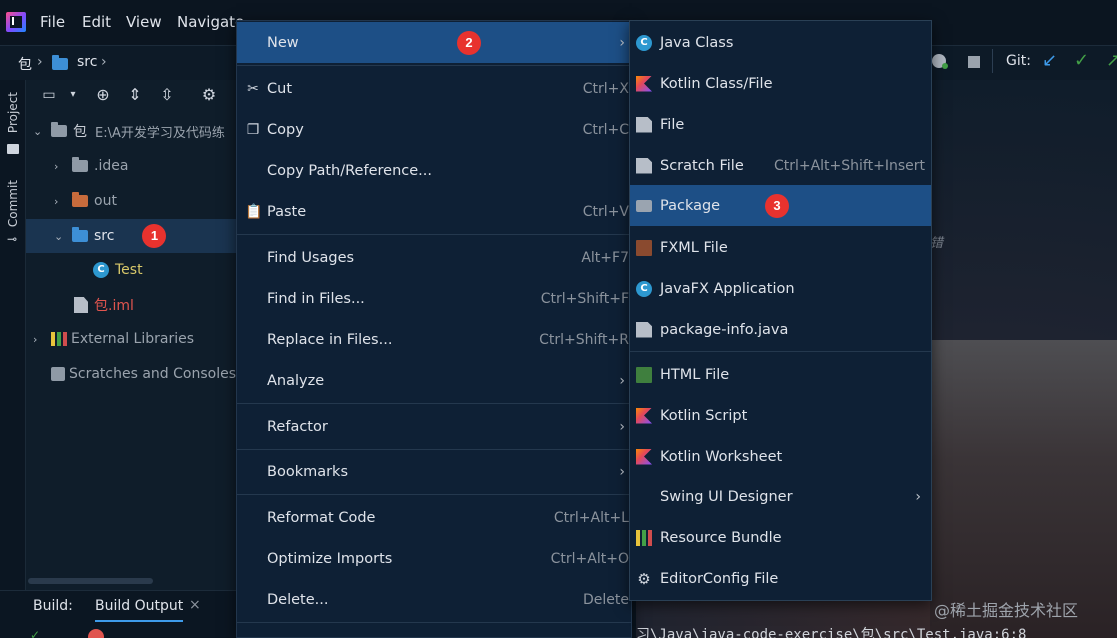 This screenshot has width=1117, height=638. Describe the element at coordinates (434, 599) in the screenshot. I see `menu-item-delete: Delete... Delete` at that location.